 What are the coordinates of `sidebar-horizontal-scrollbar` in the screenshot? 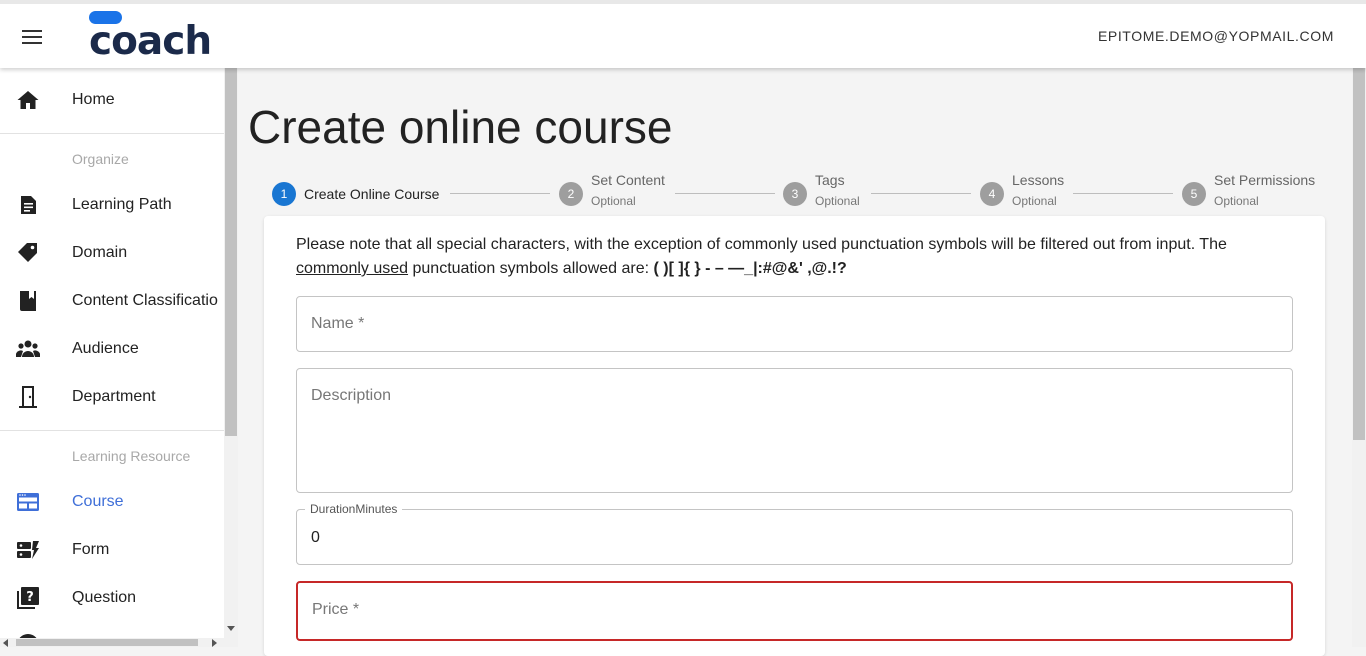 It's located at (112, 642).